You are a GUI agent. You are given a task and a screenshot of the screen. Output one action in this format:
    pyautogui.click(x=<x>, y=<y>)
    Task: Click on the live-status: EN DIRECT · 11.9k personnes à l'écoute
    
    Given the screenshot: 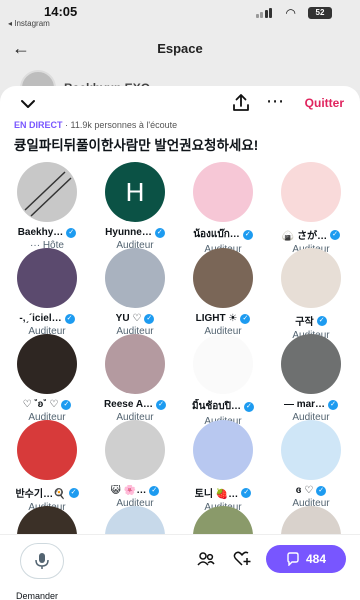 What is the action you would take?
    pyautogui.click(x=95, y=125)
    